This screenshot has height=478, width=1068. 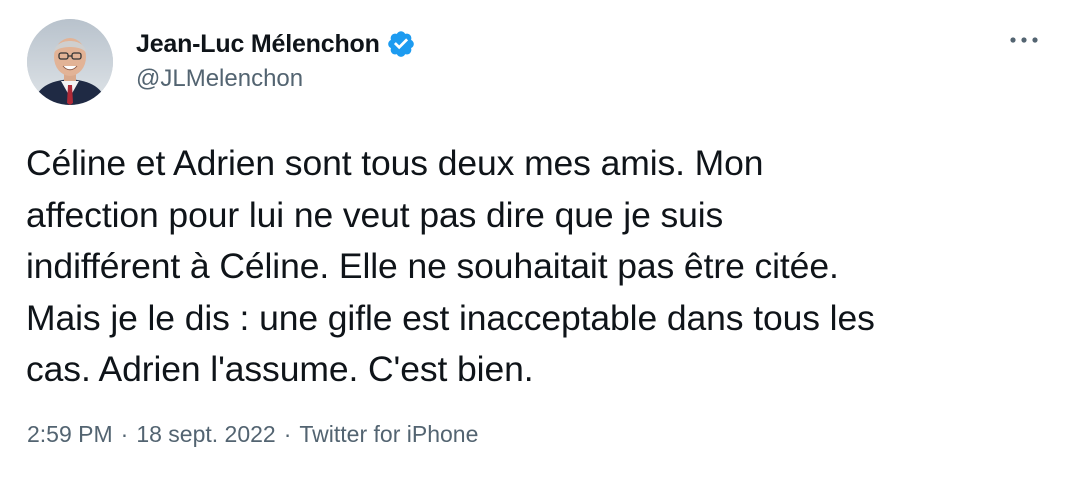 I want to click on tweet-time: 2:59 PM, so click(x=70, y=434).